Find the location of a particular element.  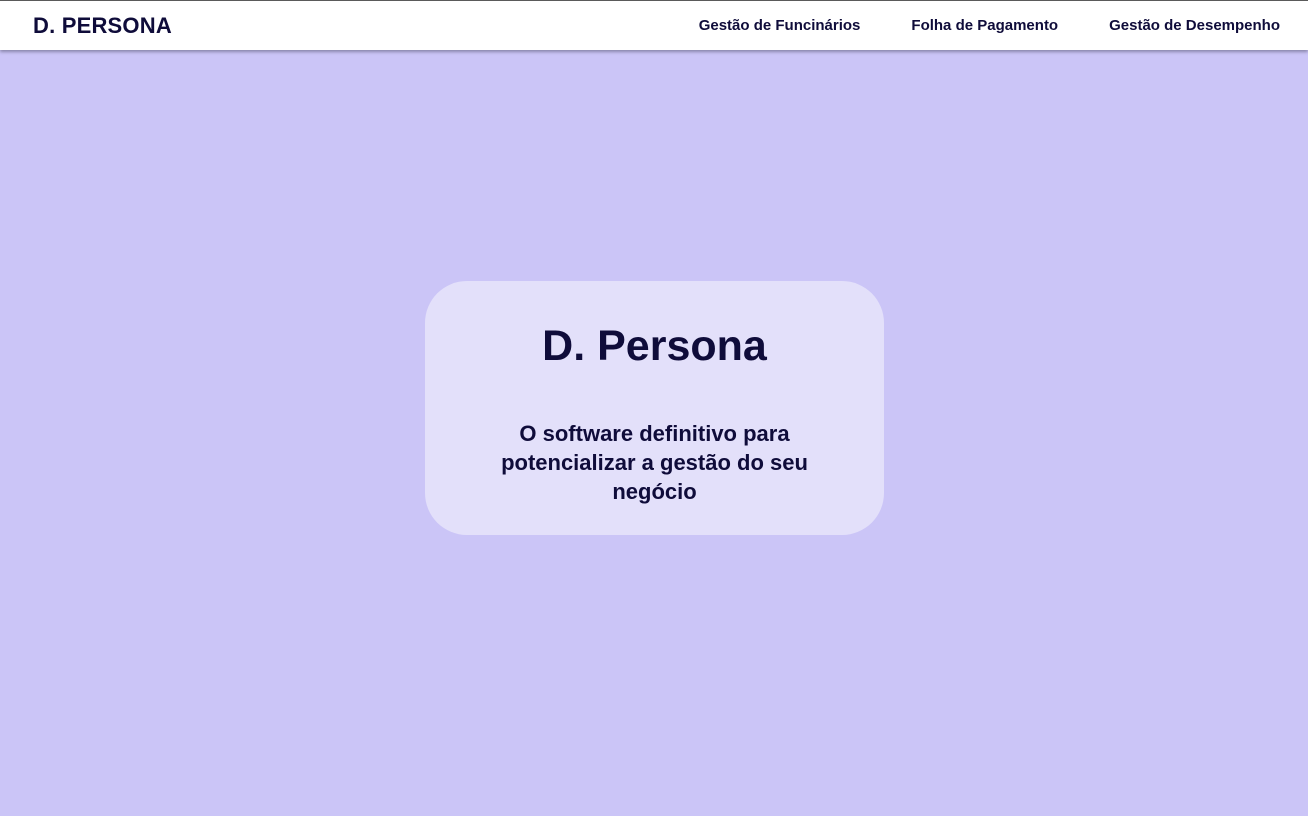

nav-link-folha-pagamento: Folha de Pagamento is located at coordinates (984, 25).